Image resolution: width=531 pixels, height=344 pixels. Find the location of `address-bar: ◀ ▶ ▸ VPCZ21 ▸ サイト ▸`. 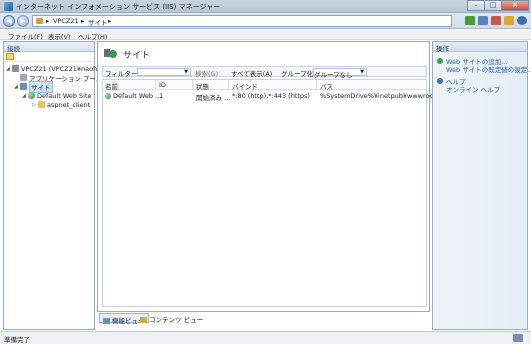

address-bar: ◀ ▶ ▸ VPCZ21 ▸ サイト ▸ is located at coordinates (265, 21).